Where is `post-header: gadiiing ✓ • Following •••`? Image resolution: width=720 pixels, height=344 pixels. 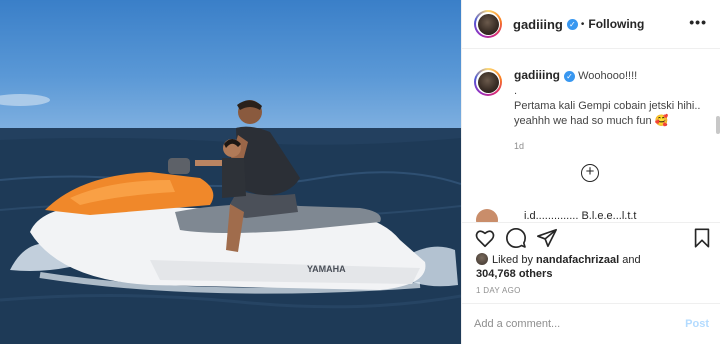 post-header: gadiiing ✓ • Following ••• is located at coordinates (591, 24).